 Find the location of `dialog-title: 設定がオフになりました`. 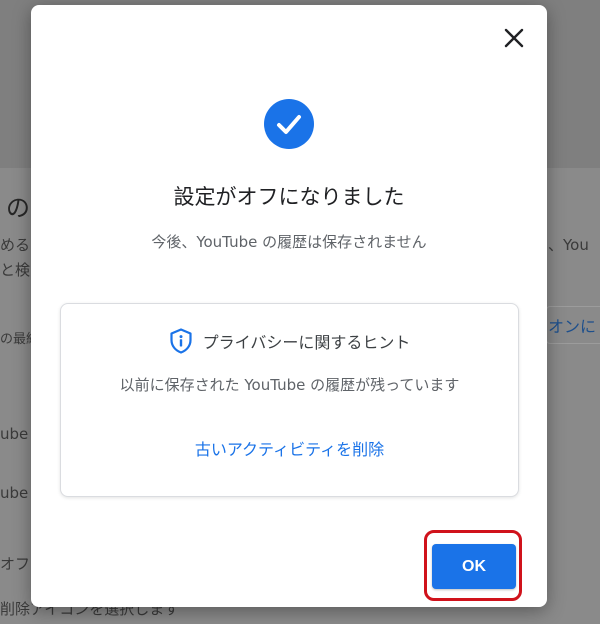

dialog-title: 設定がオフになりました is located at coordinates (289, 197).